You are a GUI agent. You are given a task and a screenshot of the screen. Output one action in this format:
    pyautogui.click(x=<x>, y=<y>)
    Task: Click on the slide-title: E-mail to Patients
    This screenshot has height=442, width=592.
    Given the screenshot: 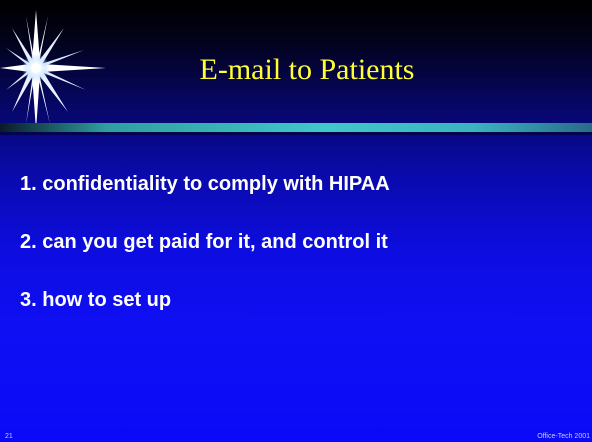 What is the action you would take?
    pyautogui.click(x=307, y=69)
    